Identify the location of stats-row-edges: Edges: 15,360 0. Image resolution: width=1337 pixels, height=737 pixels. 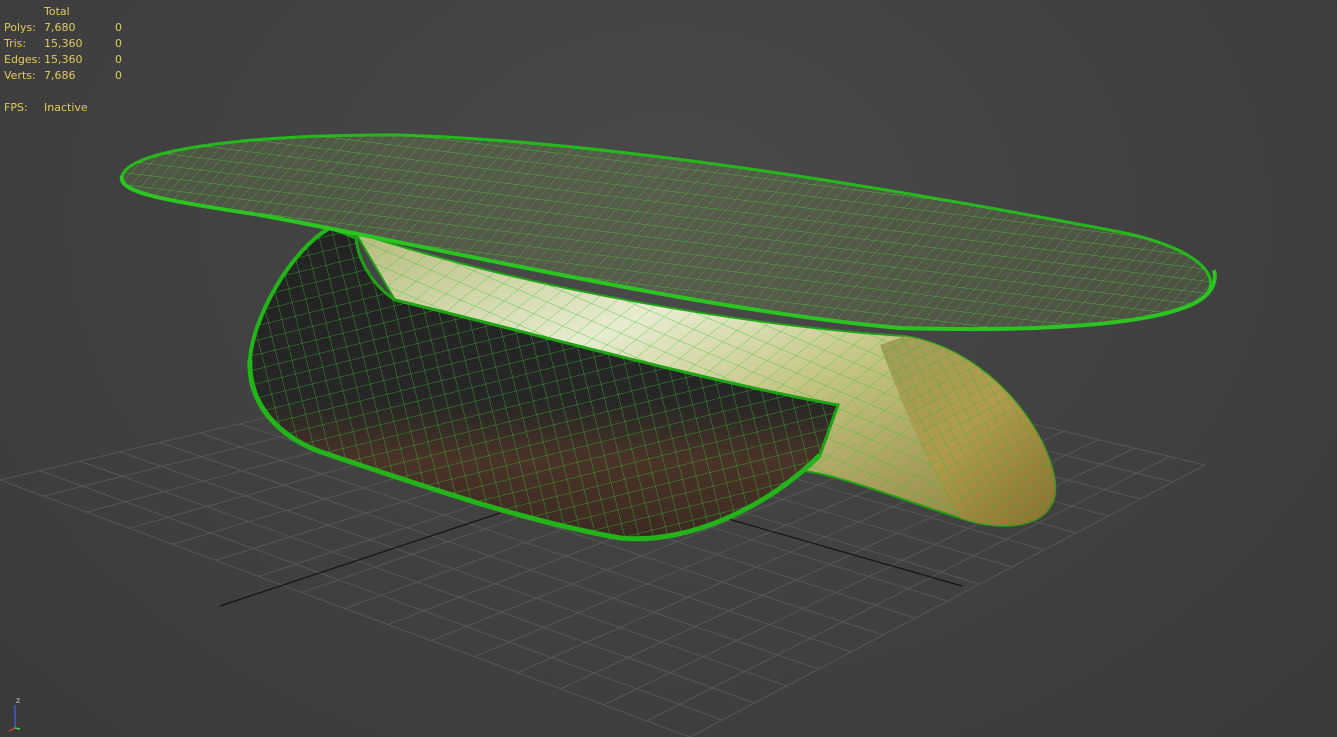
(69, 60).